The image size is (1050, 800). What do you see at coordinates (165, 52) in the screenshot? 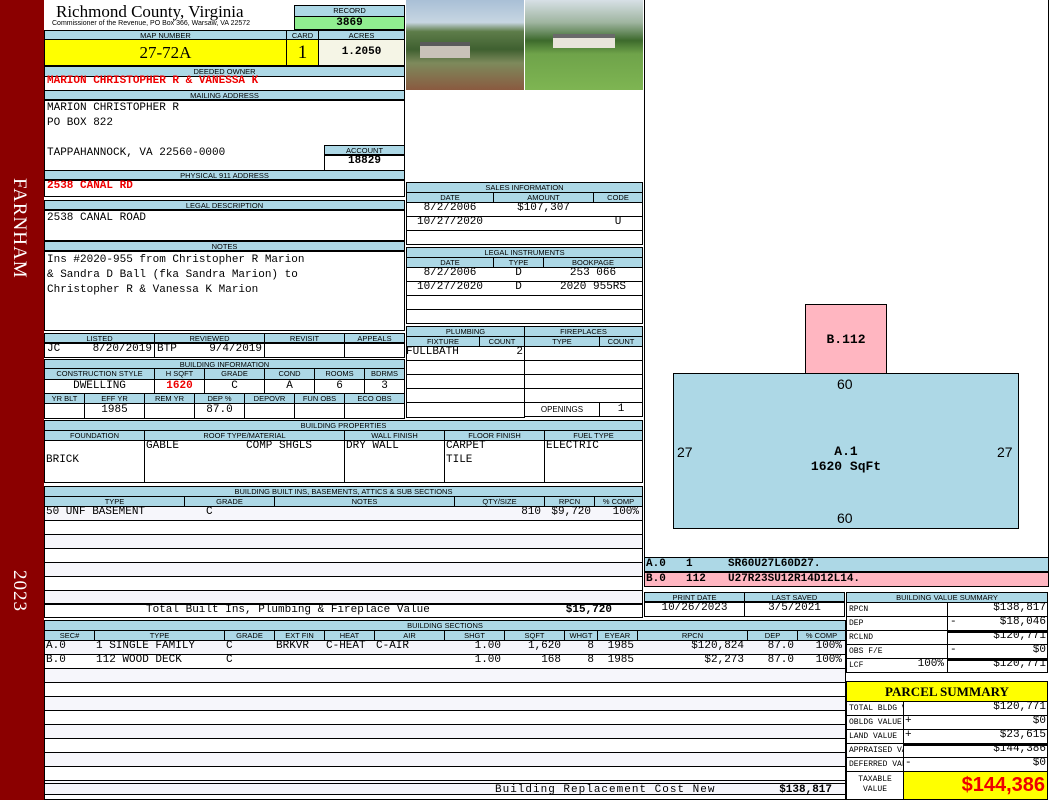
I see `map-number: 27-72A` at bounding box center [165, 52].